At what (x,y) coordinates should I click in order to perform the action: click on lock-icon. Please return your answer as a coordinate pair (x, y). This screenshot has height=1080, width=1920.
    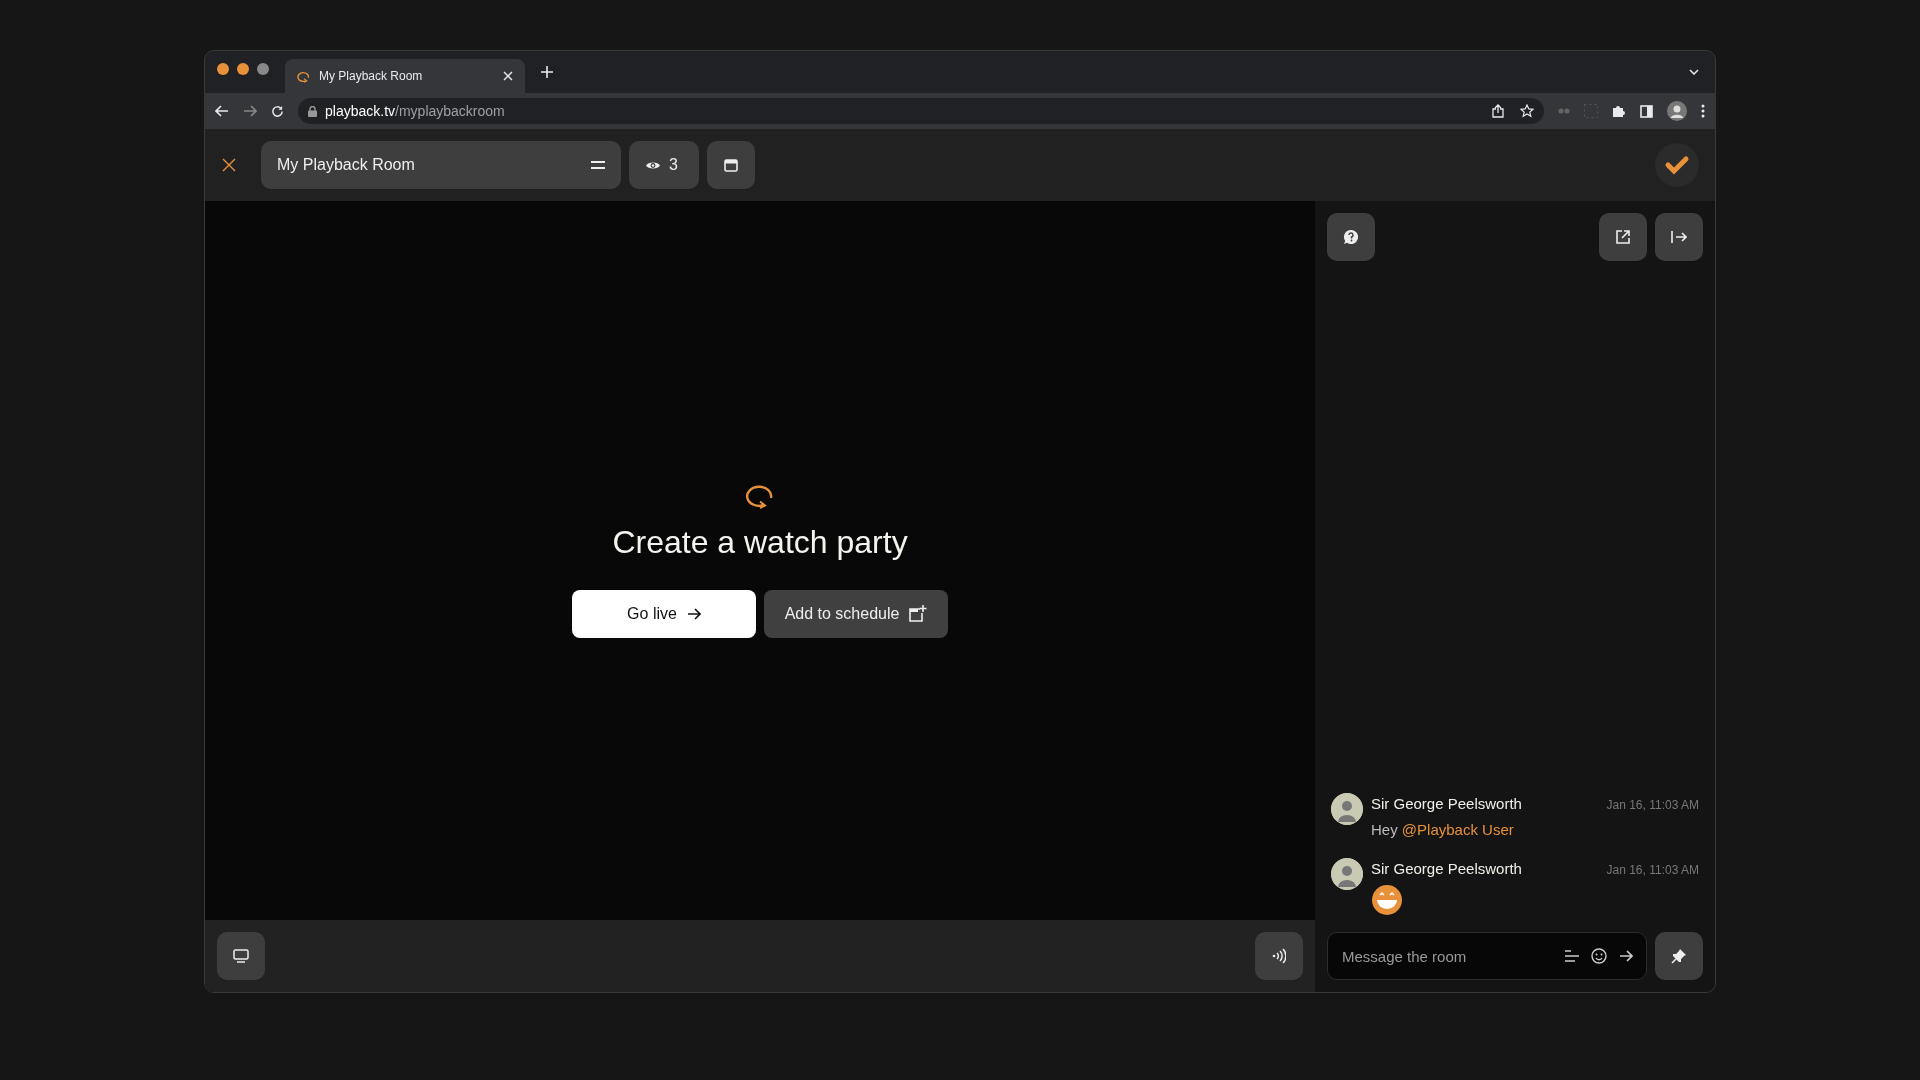
    Looking at the image, I should click on (312, 111).